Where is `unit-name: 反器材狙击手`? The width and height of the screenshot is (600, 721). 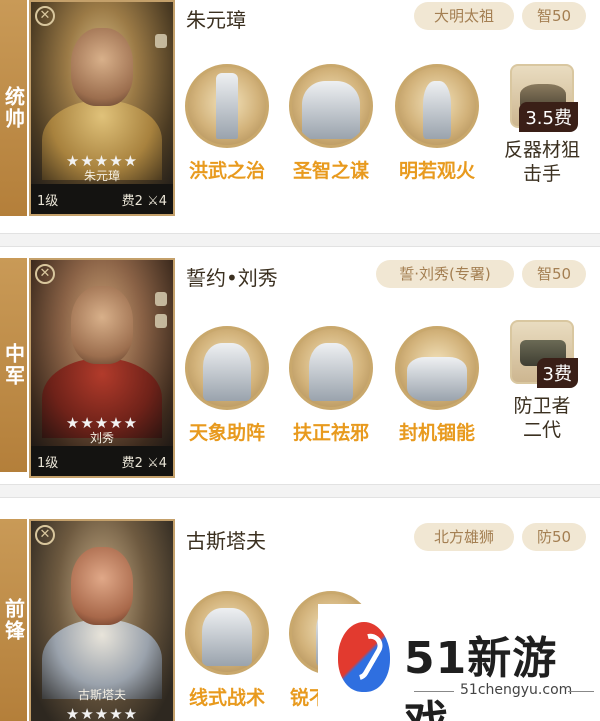
unit-name: 反器材狙击手 is located at coordinates (541, 162).